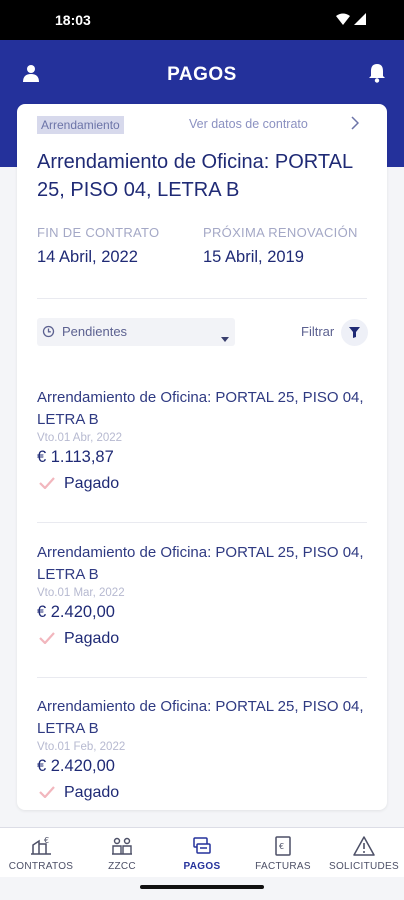  Describe the element at coordinates (98, 232) in the screenshot. I see `end-date-label: FIN DE CONTRATO` at that location.